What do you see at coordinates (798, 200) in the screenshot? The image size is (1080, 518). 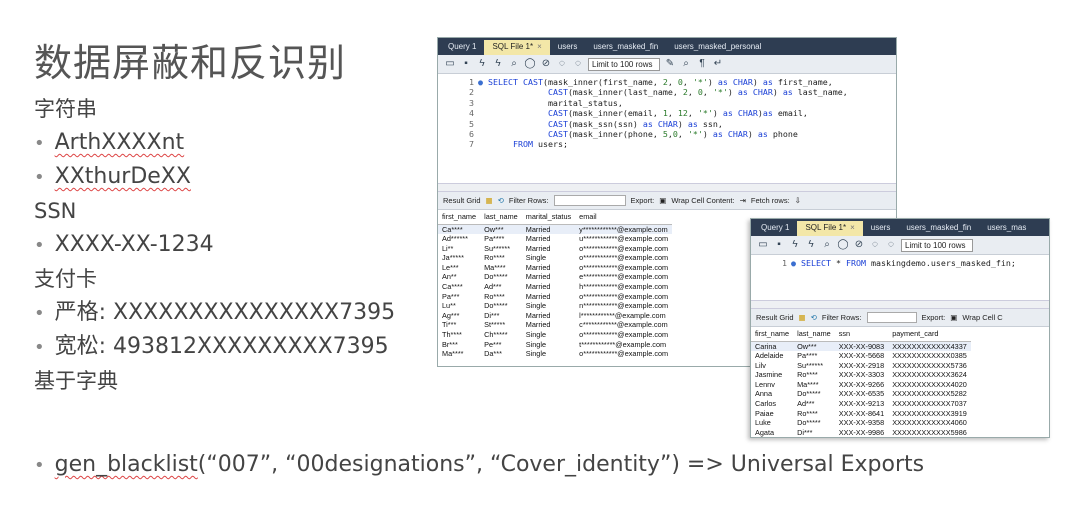 I see `fetch-rows-icon: ⇩` at bounding box center [798, 200].